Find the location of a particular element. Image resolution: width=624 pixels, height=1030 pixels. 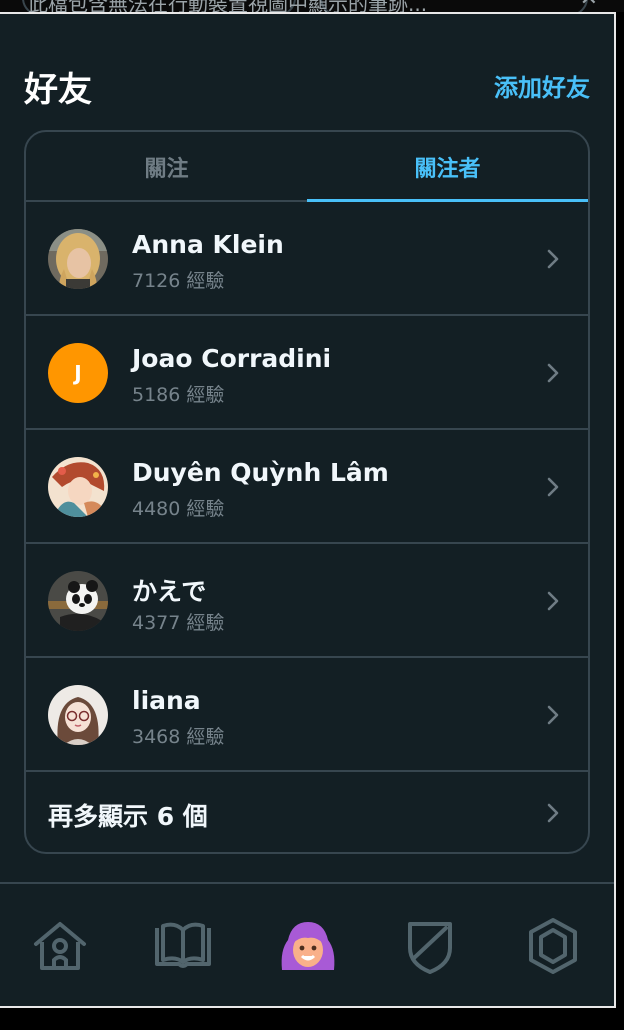

list-item: J Joao Corradini 5186 經驗 is located at coordinates (307, 373).